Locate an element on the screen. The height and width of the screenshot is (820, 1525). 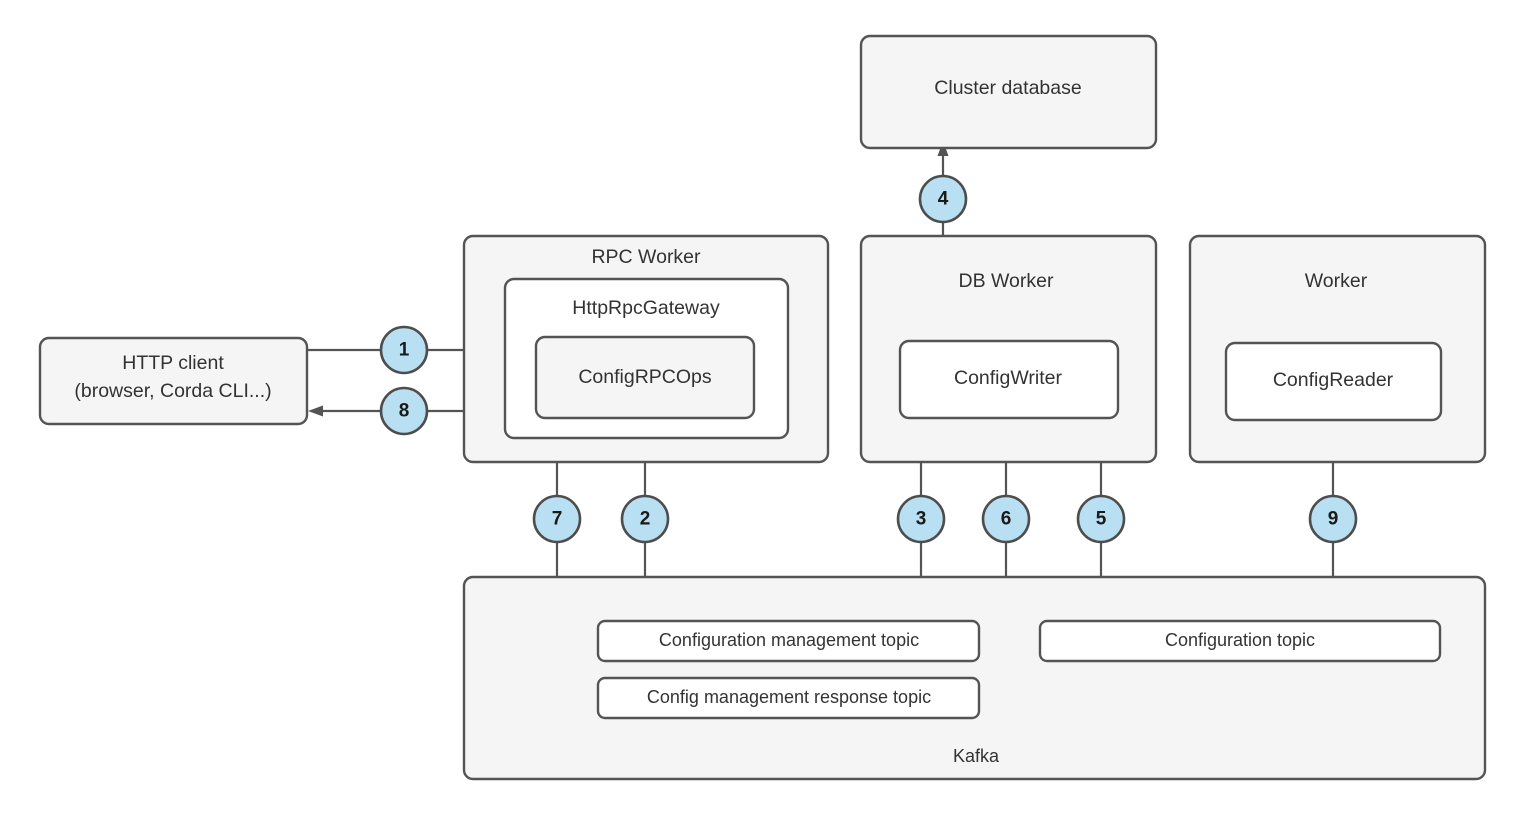
node-configuration-topic: Configuration topic is located at coordinates (1240, 641).